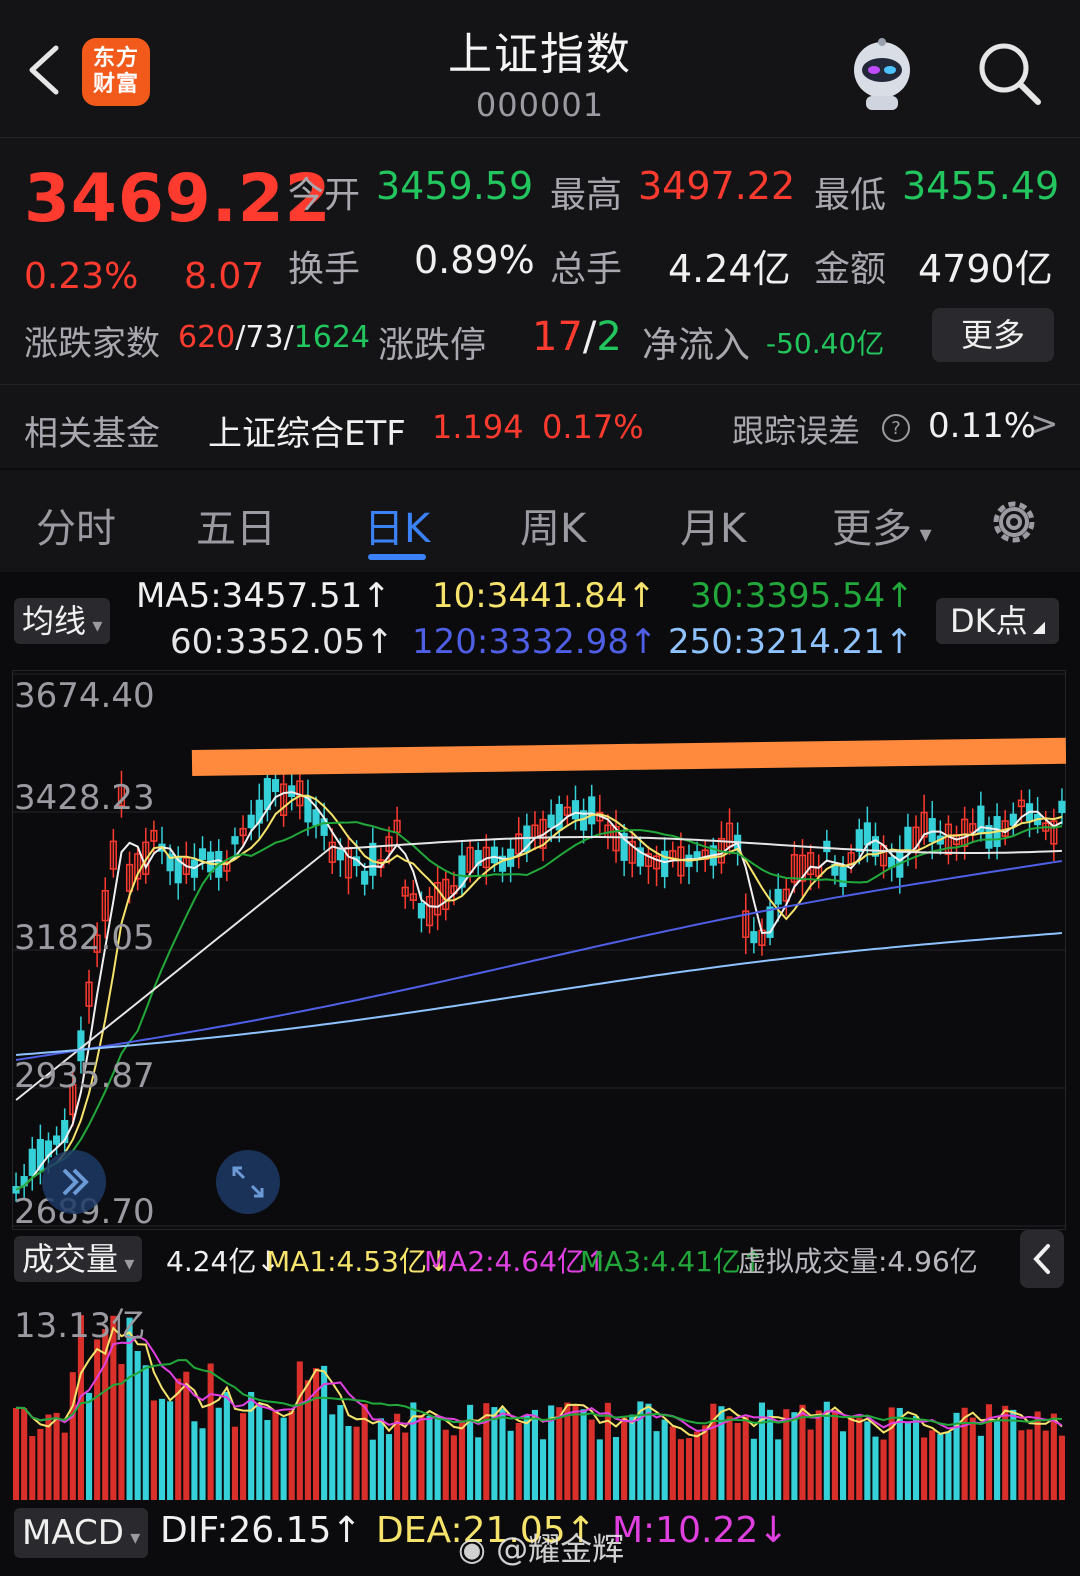  What do you see at coordinates (998, 621) in the screenshot?
I see `dk-point-button: DK点 ◢` at bounding box center [998, 621].